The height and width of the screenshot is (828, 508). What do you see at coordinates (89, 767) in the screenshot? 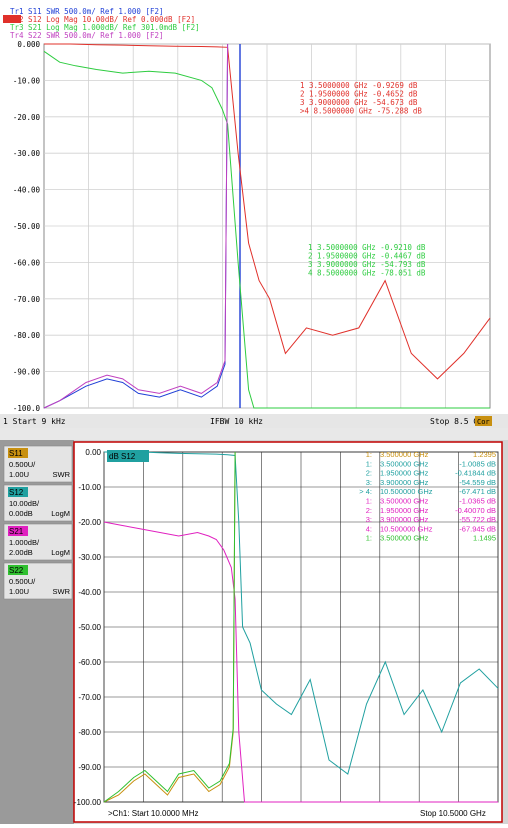
I see `bottom-y-tick-label: -90.00` at bounding box center [89, 767].